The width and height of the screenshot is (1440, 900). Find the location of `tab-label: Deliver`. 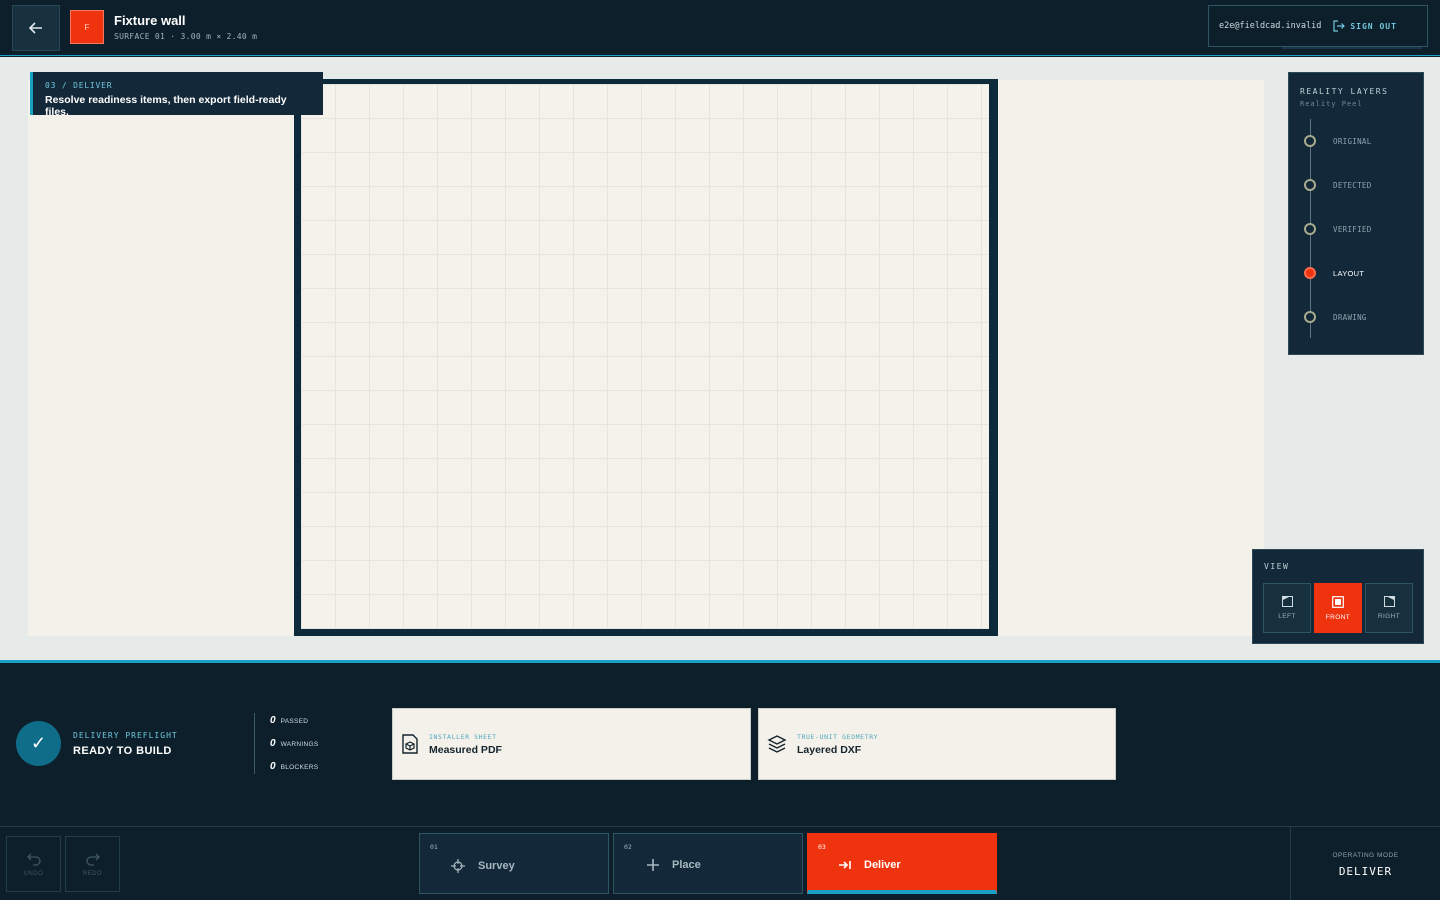

tab-label: Deliver is located at coordinates (882, 865).